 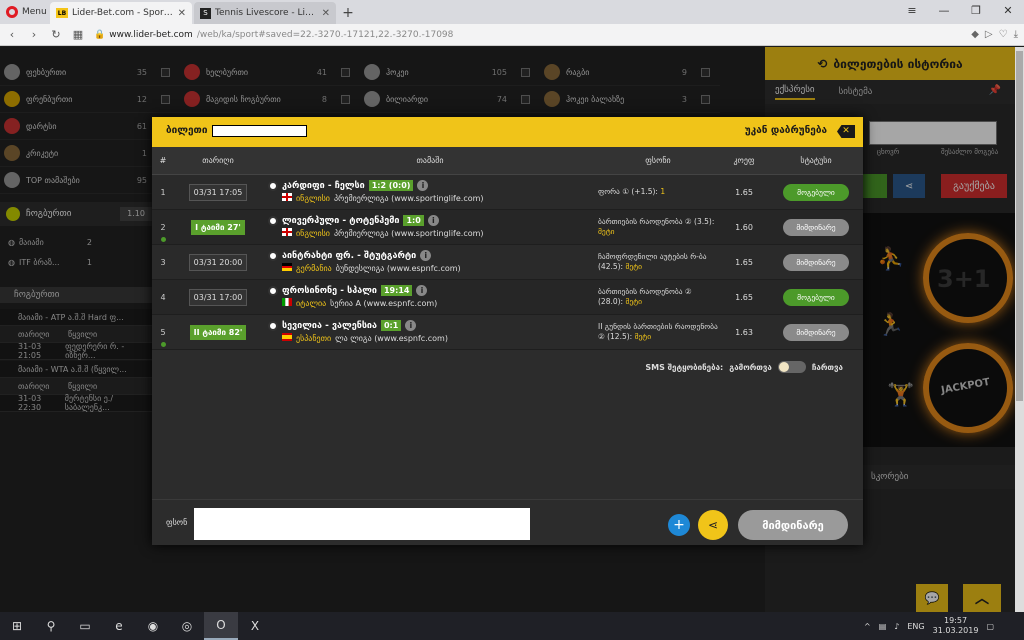 I want to click on match-score: 1:2 (0:0), so click(x=391, y=185).